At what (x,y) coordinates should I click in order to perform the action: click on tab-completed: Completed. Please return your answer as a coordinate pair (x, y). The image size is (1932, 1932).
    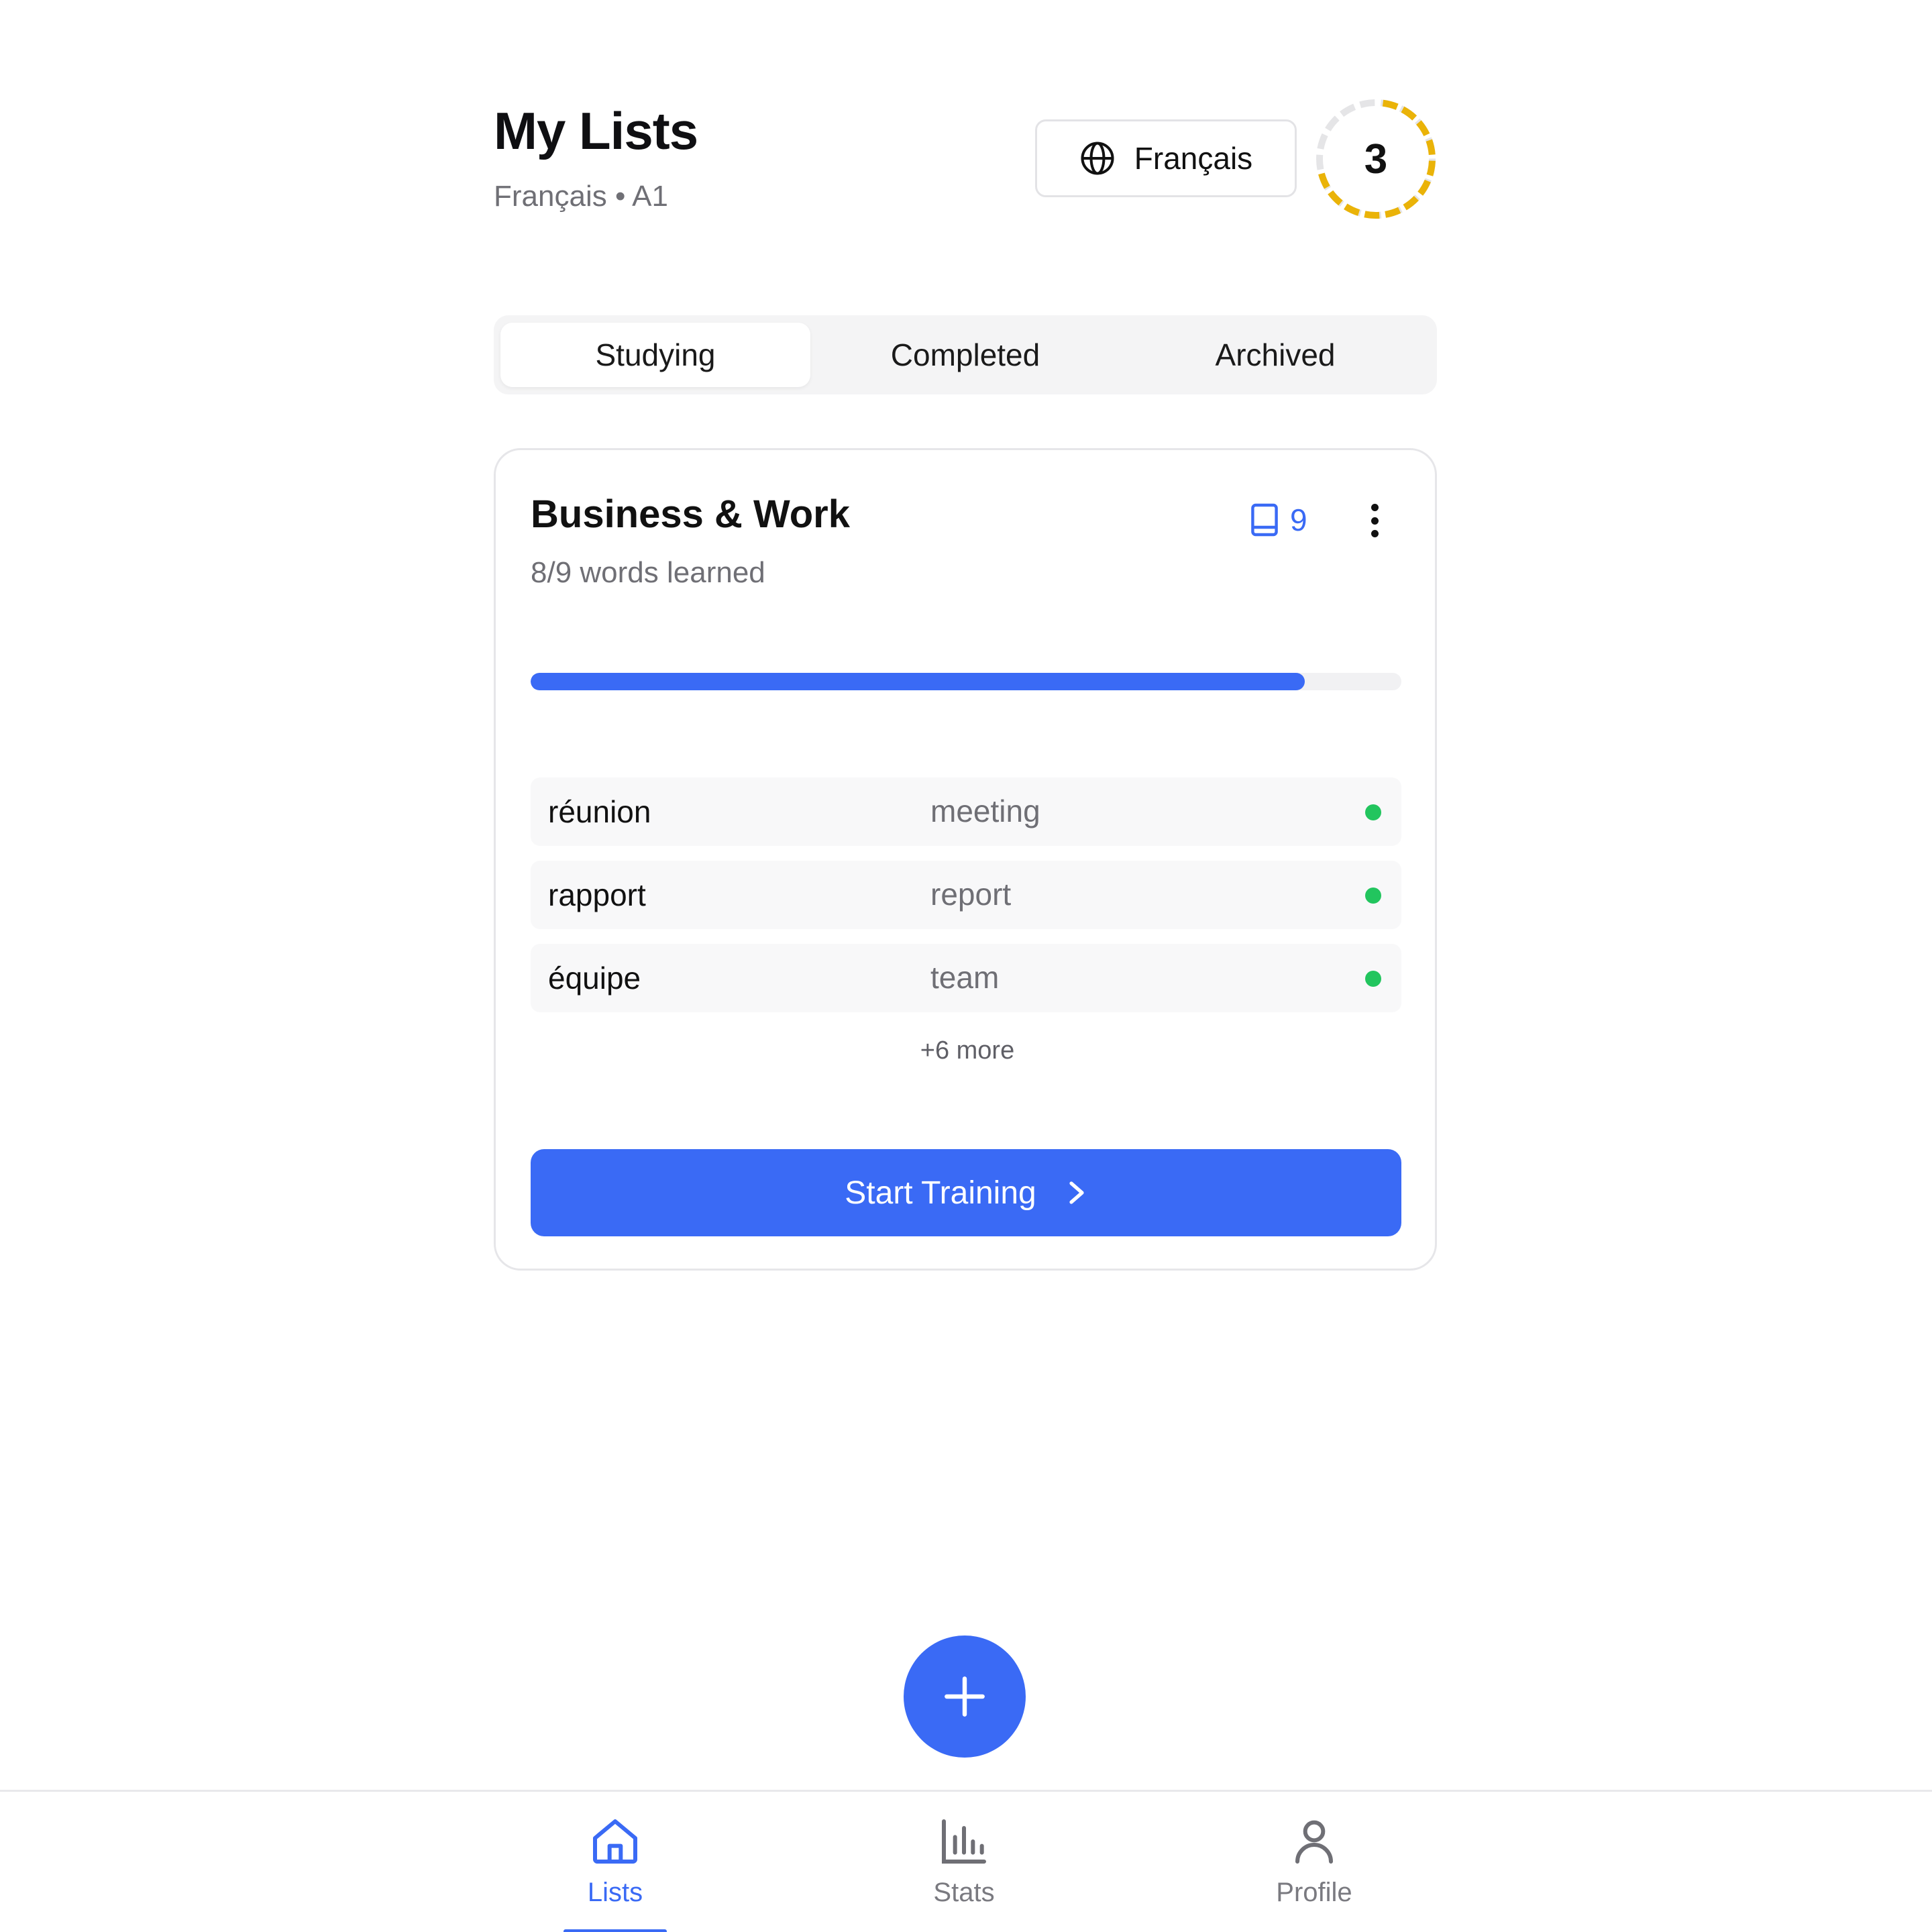
    Looking at the image, I should click on (965, 355).